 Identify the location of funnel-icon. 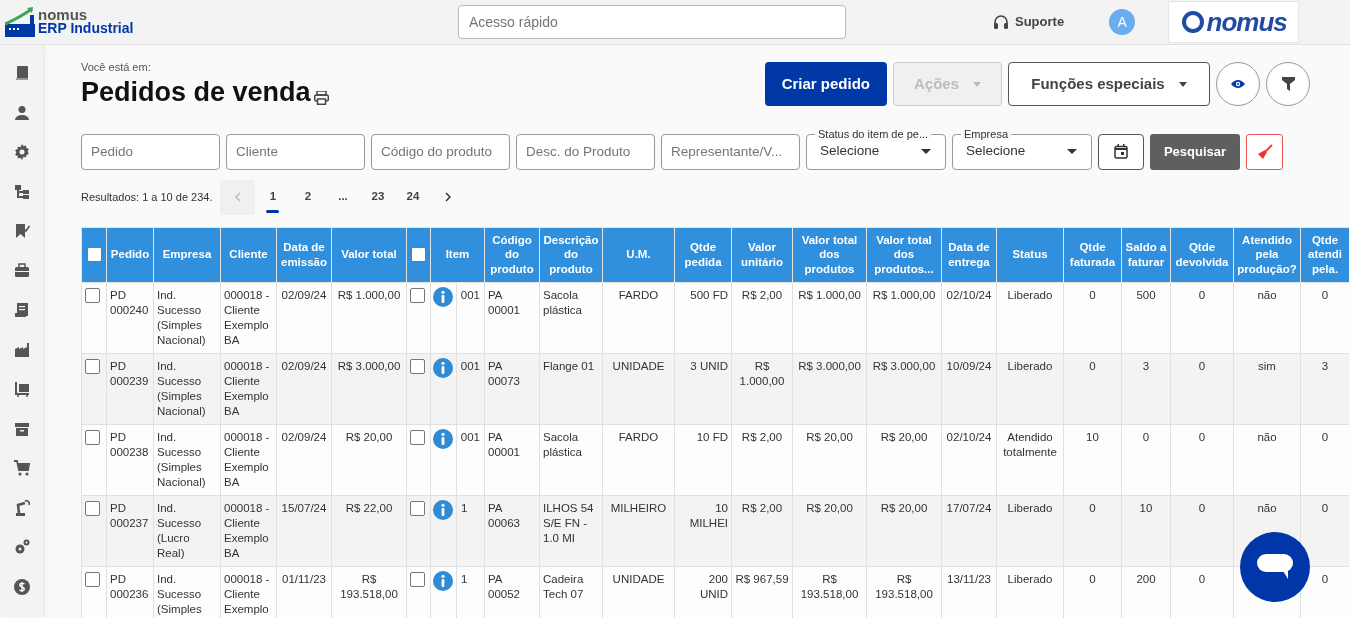
(1288, 84).